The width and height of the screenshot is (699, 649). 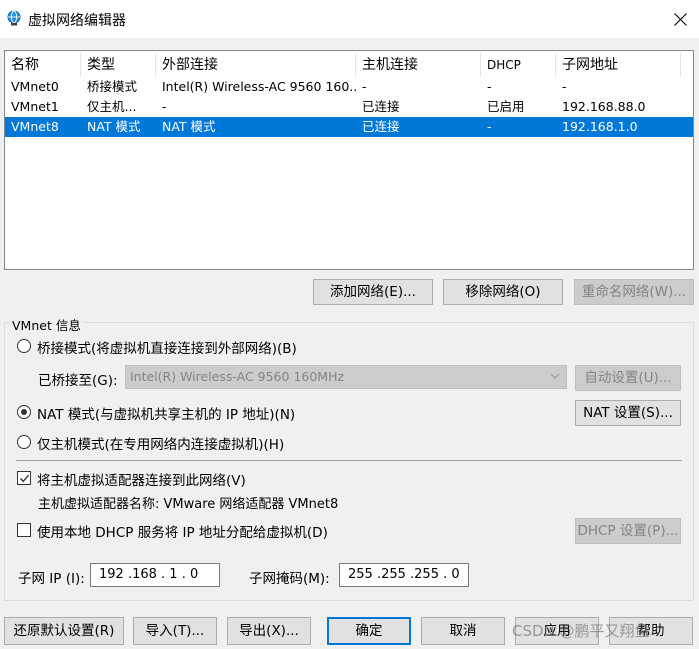 I want to click on column-header-external: 外部连接, so click(x=256, y=65).